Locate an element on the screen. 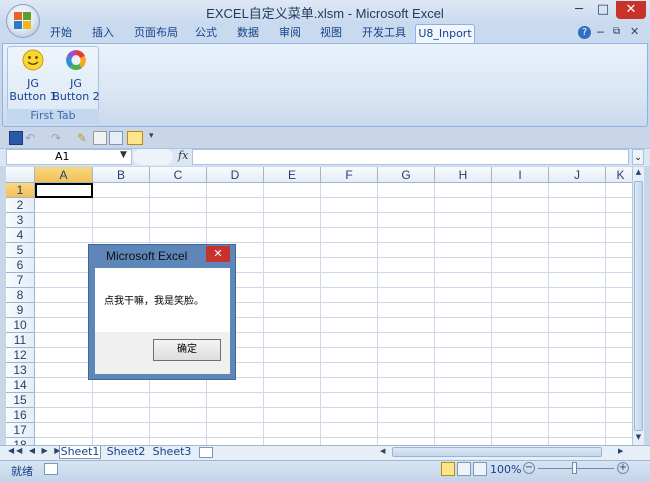 Image resolution: width=650 pixels, height=482 pixels. help-icon: ? is located at coordinates (584, 32).